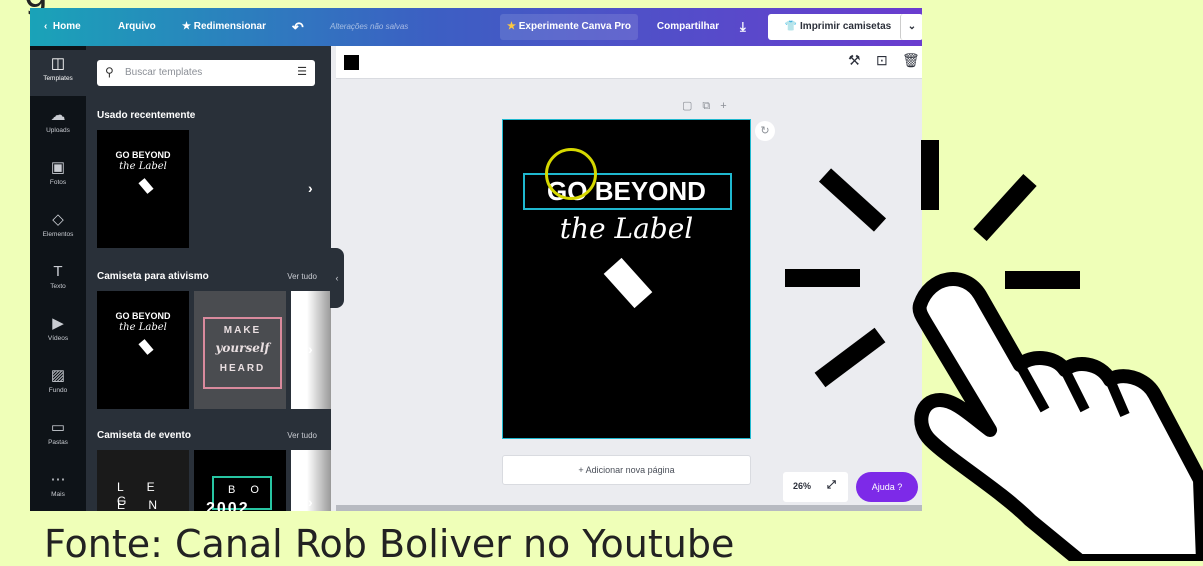 The image size is (1203, 566). I want to click on rail-more: ⋯ Mais, so click(58, 488).